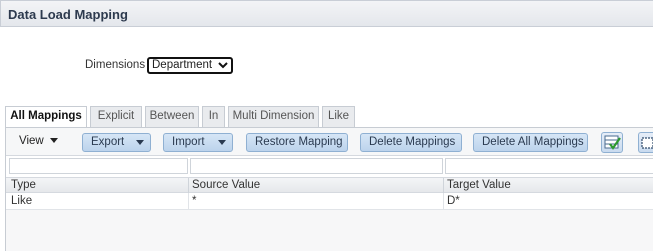 The height and width of the screenshot is (251, 653). Describe the element at coordinates (98, 166) in the screenshot. I see `filter-type-input` at that location.